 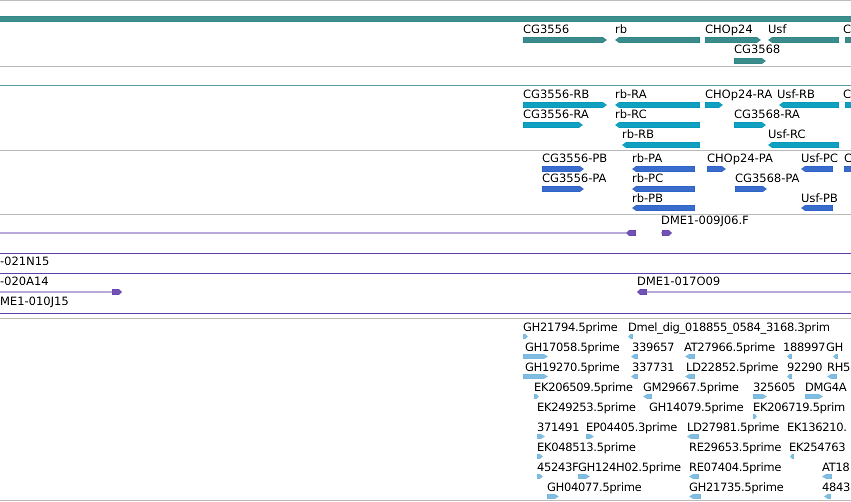 What do you see at coordinates (767, 178) in the screenshot?
I see `protein-label: CG3568-PA` at bounding box center [767, 178].